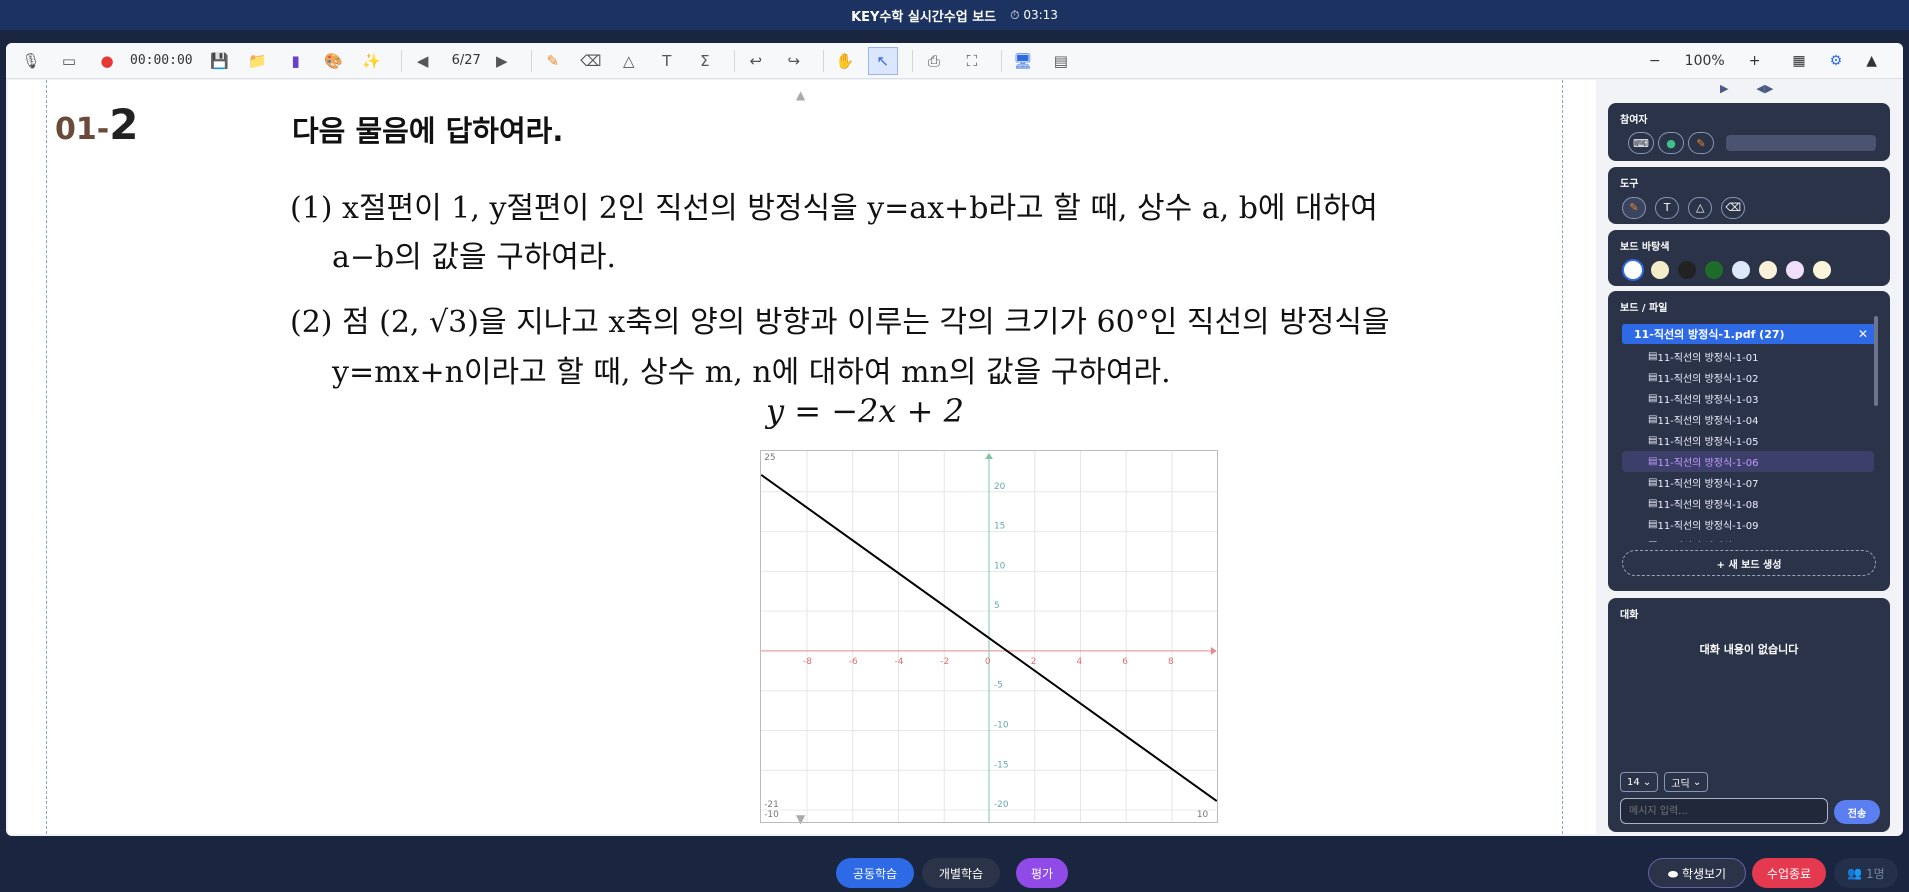 Image resolution: width=1909 pixels, height=892 pixels. What do you see at coordinates (1629, 184) in the screenshot?
I see `tools-heading: 도구` at bounding box center [1629, 184].